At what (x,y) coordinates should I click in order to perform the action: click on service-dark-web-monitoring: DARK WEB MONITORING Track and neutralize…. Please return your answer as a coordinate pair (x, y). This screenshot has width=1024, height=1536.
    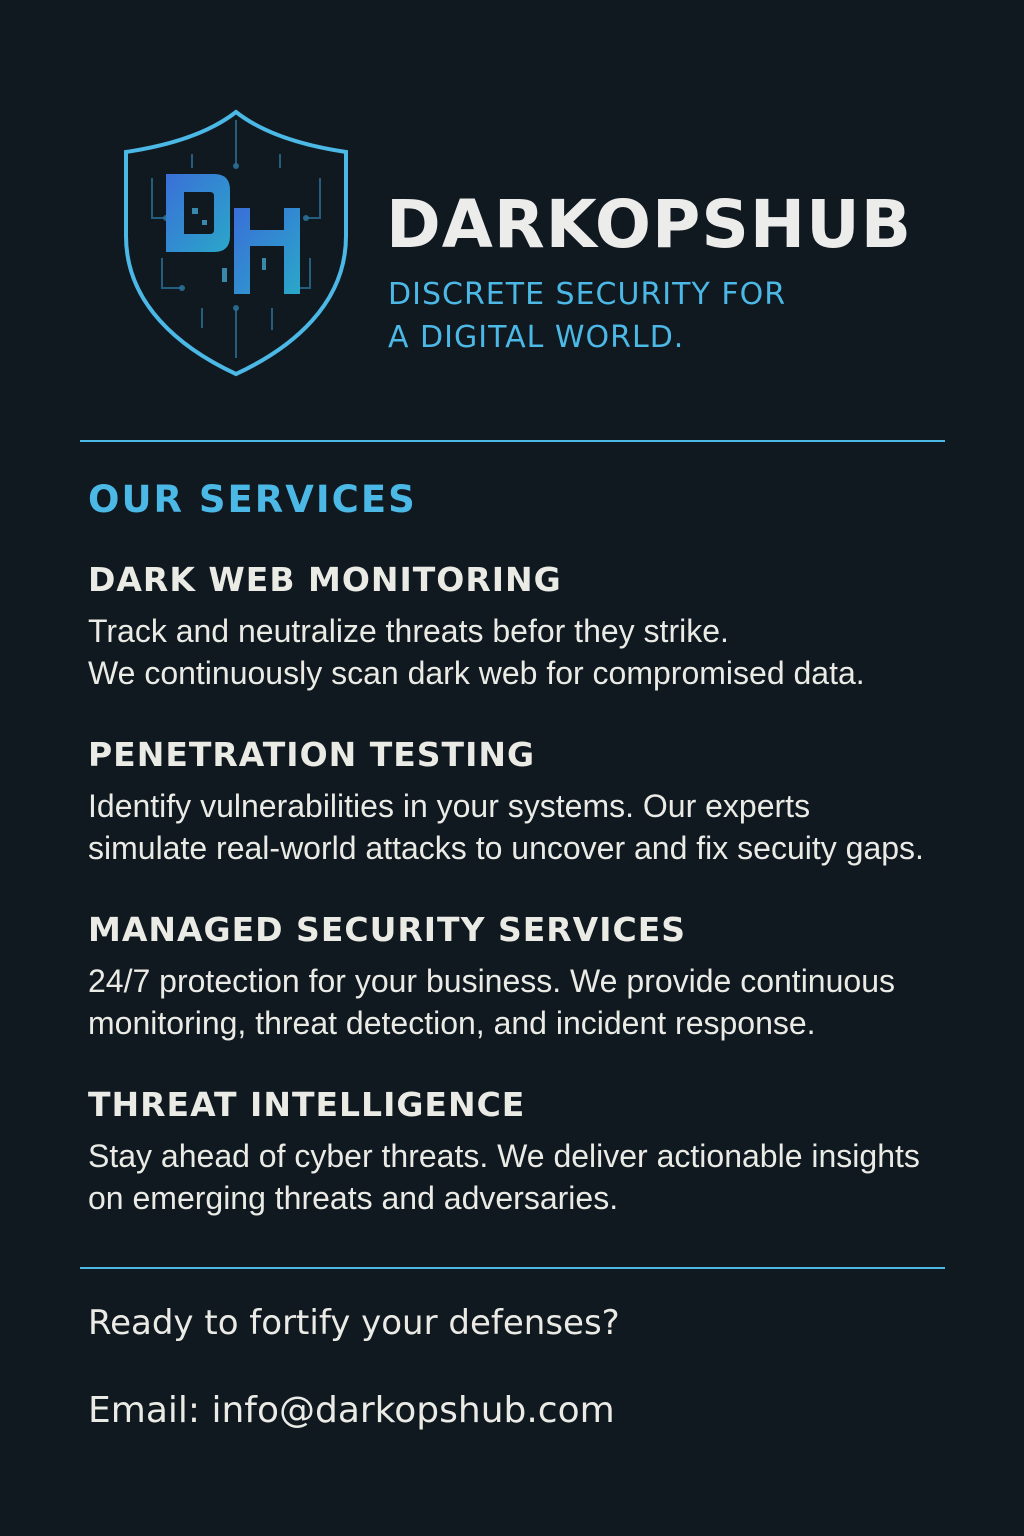
    Looking at the image, I should click on (548, 627).